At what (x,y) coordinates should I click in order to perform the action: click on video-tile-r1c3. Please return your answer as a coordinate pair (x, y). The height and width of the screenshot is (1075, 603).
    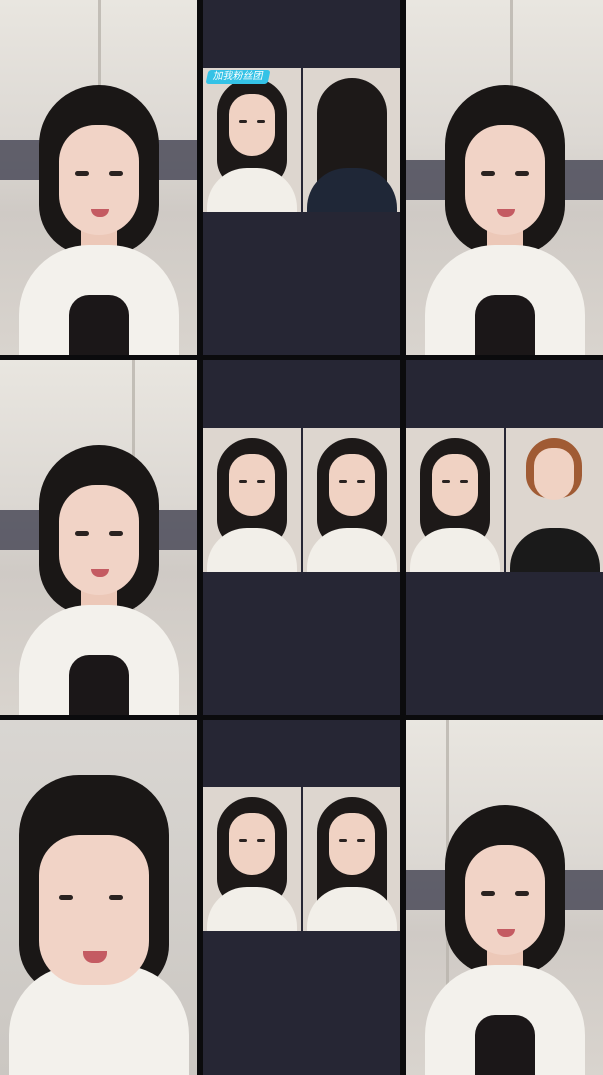
    Looking at the image, I should click on (504, 177).